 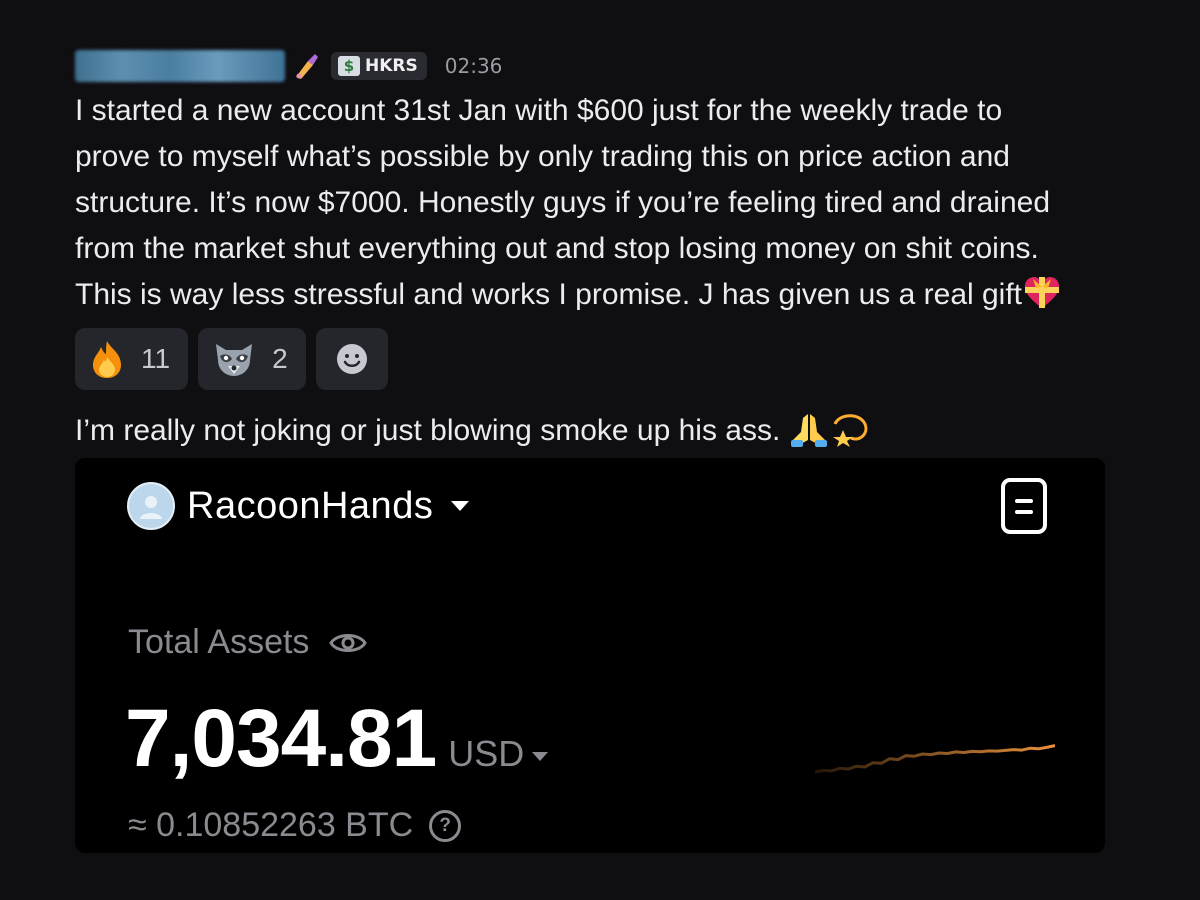 I want to click on total-assets-label: Total Assets, so click(x=248, y=642).